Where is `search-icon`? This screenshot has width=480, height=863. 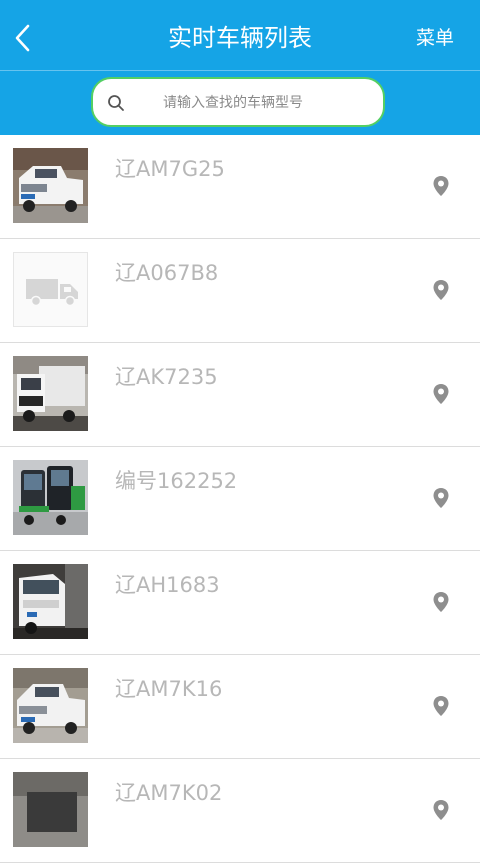 search-icon is located at coordinates (116, 103).